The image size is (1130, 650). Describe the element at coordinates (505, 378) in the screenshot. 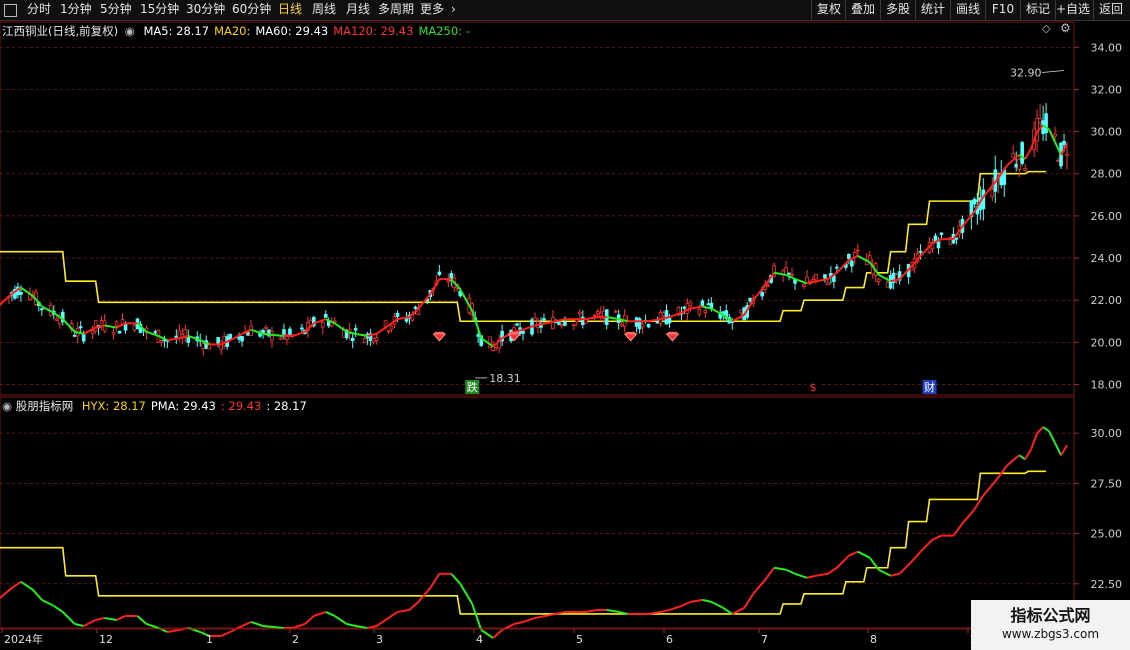

I see `low-label: 18.31` at that location.